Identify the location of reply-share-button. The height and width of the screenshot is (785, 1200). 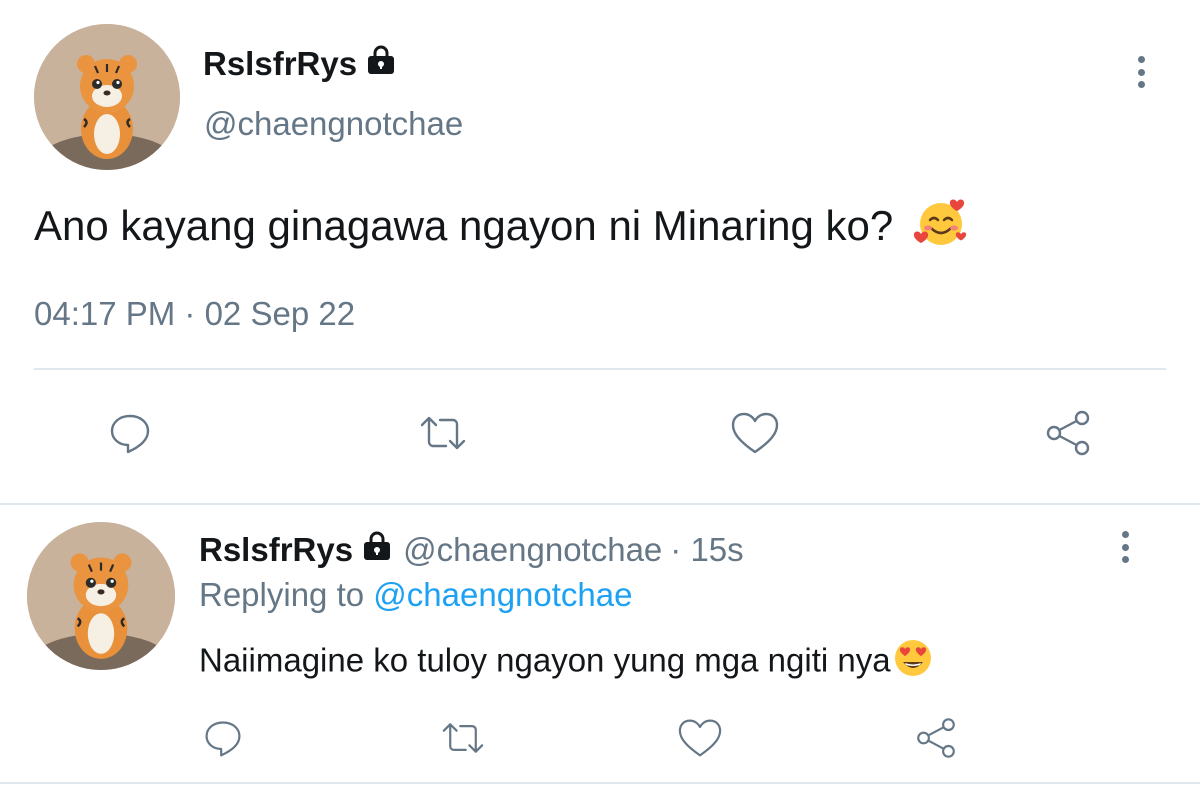
(936, 738).